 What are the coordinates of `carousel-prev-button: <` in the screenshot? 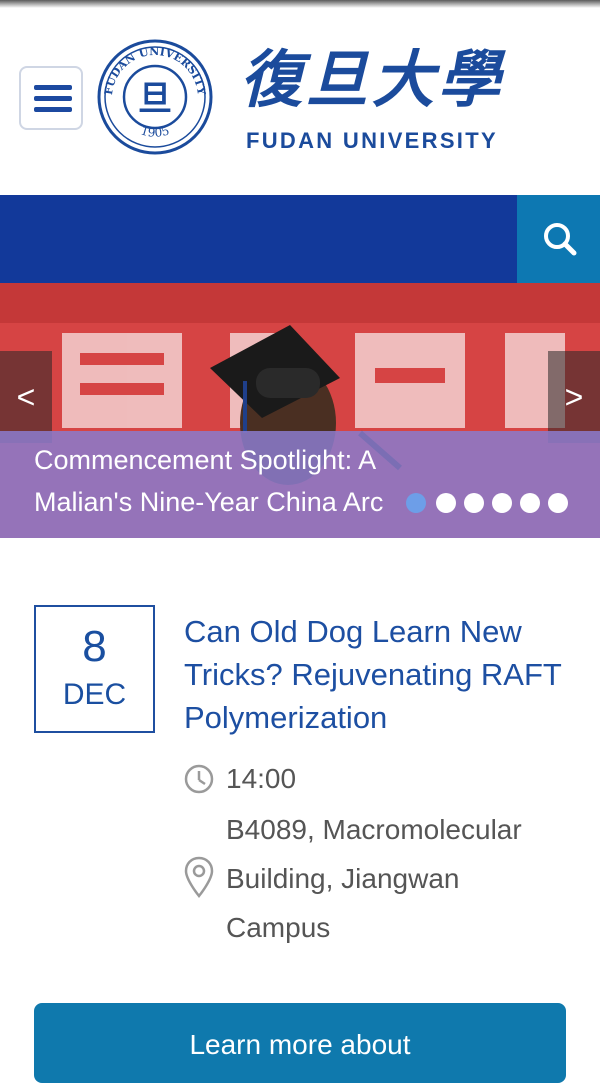 It's located at (26, 397).